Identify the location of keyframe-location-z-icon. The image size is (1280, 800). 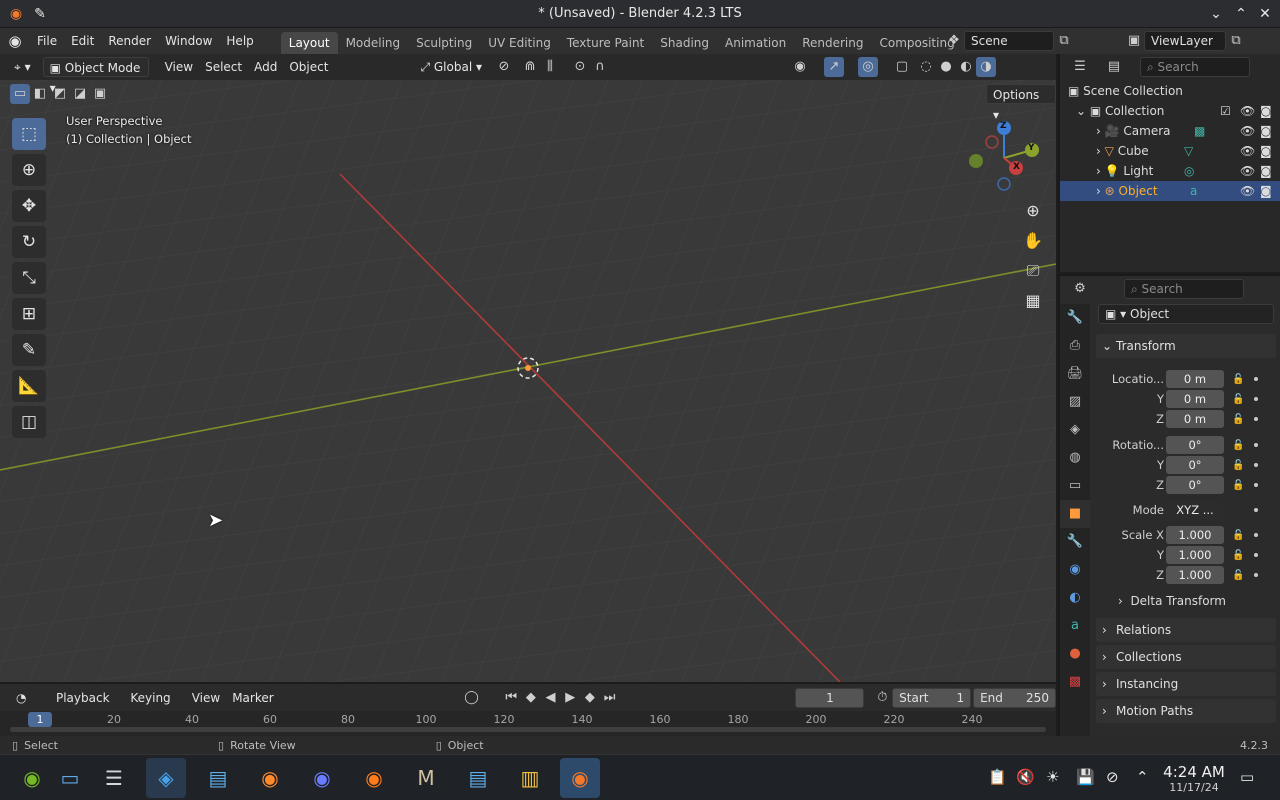
(1256, 419).